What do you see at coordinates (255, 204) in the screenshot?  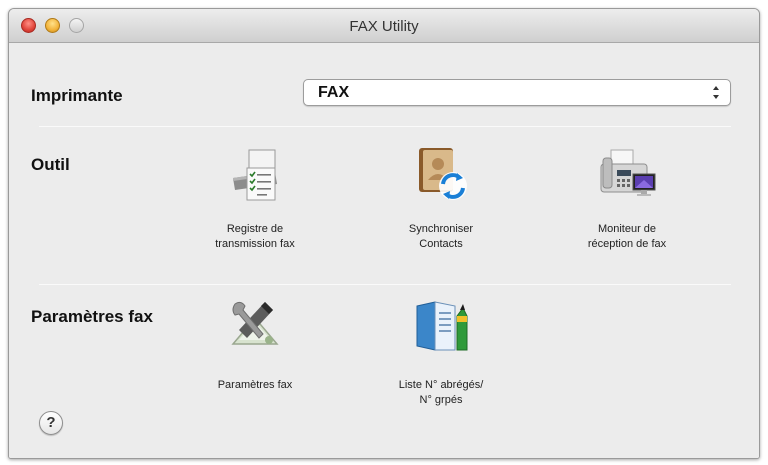 I see `transmission-log-button: Registre de transmission fax` at bounding box center [255, 204].